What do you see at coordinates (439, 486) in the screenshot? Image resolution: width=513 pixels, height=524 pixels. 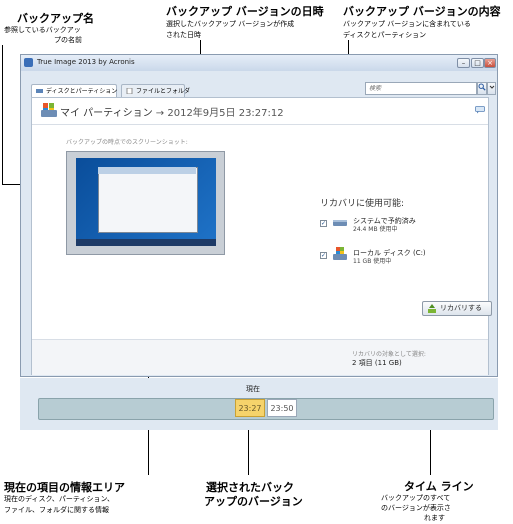 I see `annotation-timeline-title: タイム ライン` at bounding box center [439, 486].